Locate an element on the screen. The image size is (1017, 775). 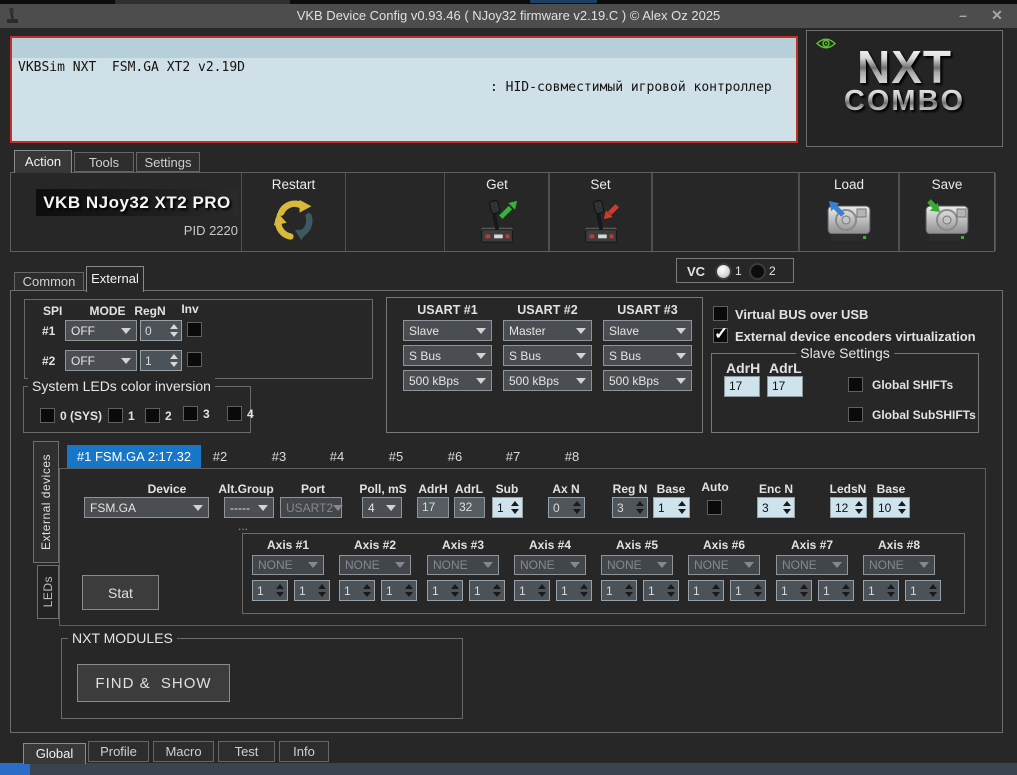
virtual-bus-checkbox is located at coordinates (720, 313).